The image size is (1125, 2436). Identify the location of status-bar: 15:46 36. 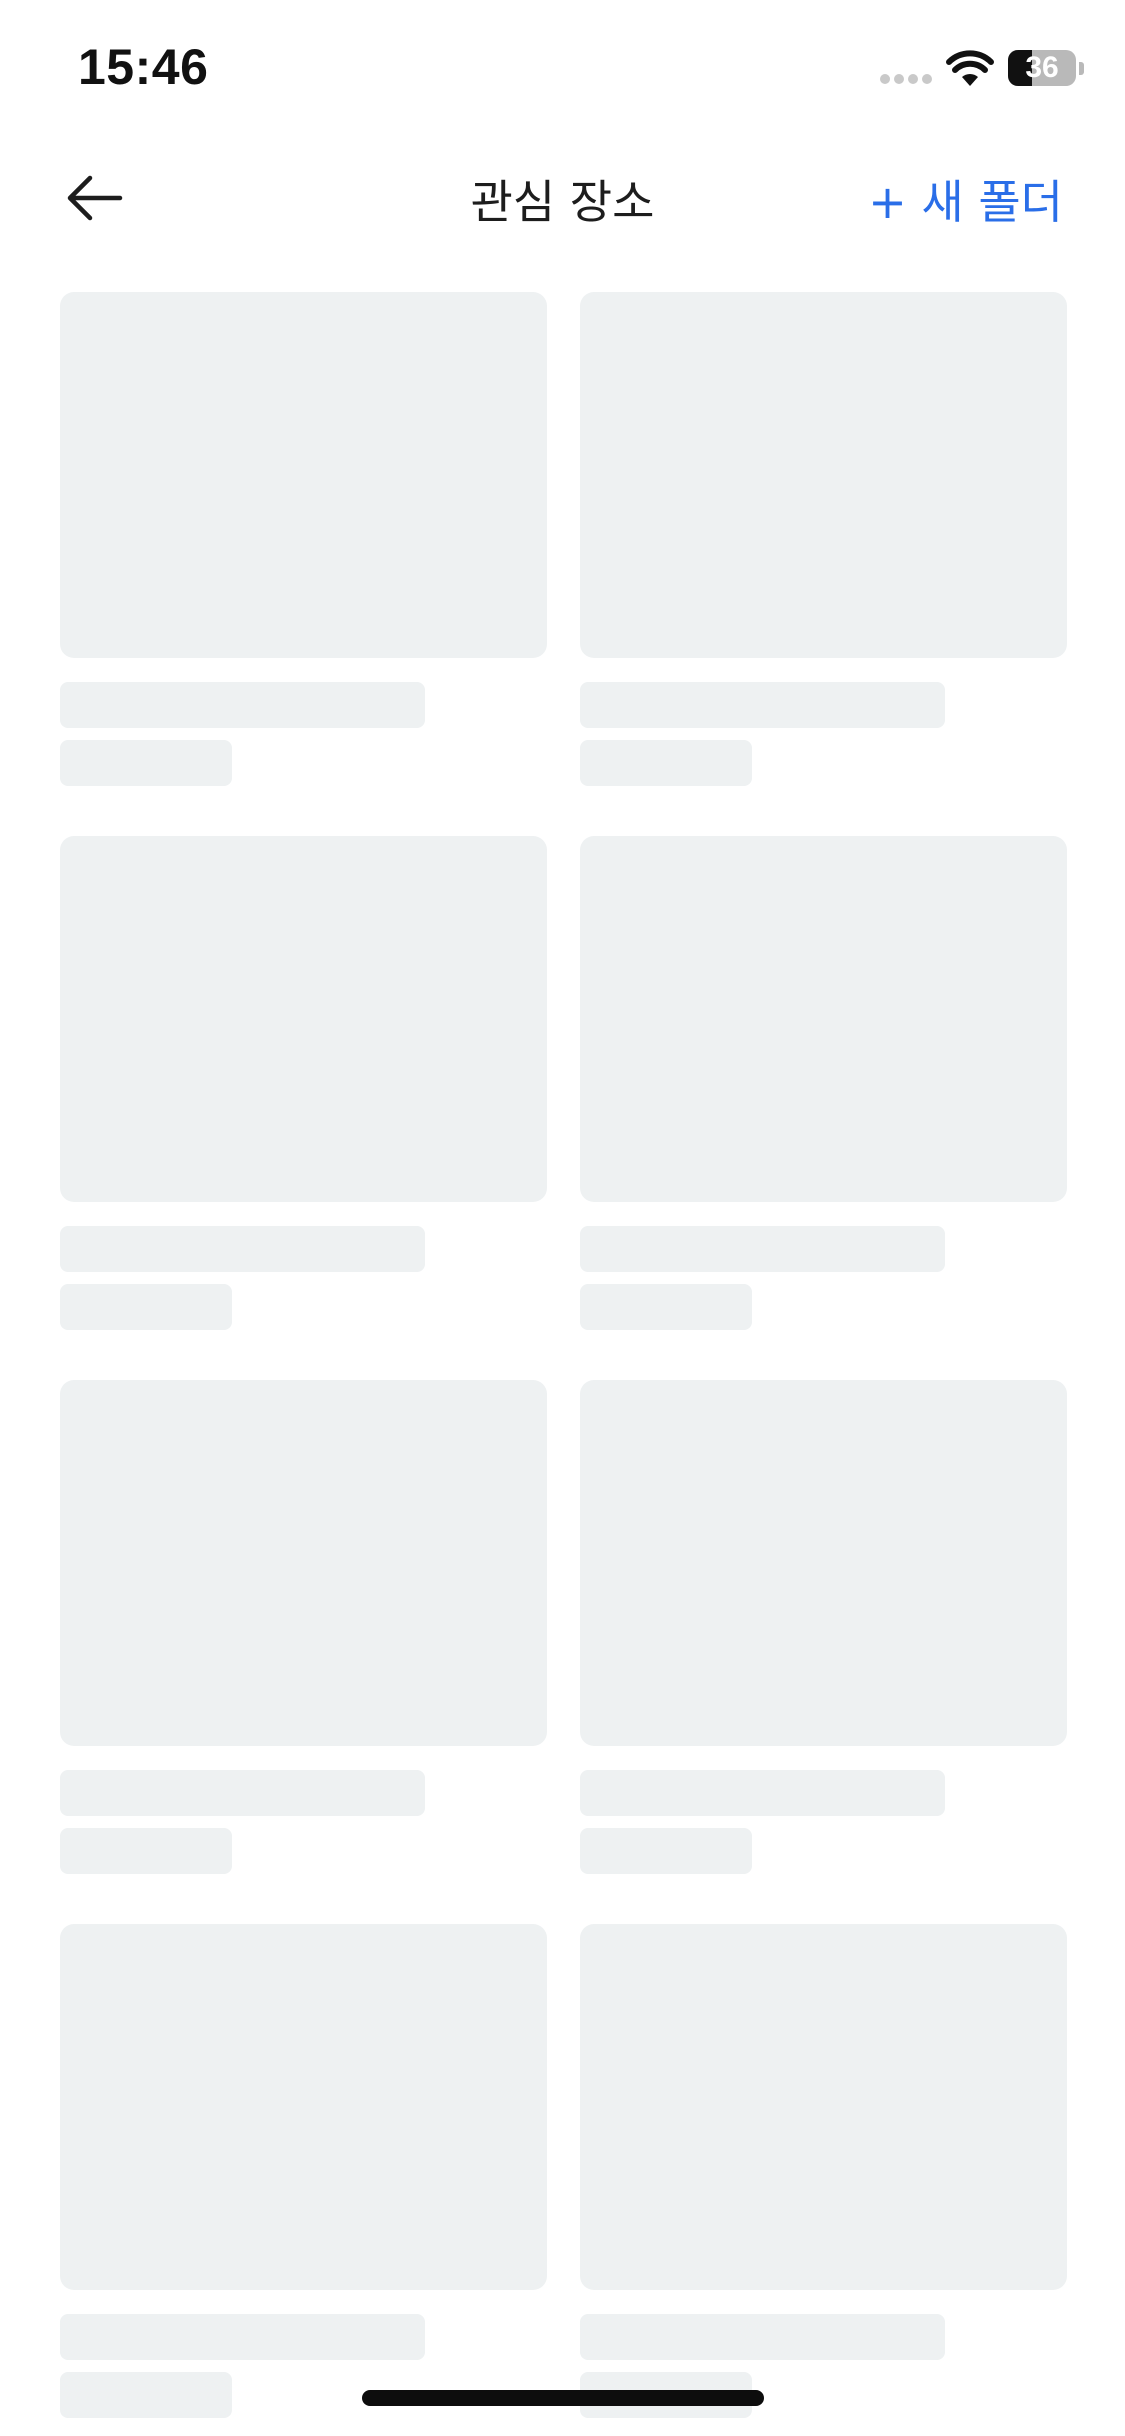
(562, 70).